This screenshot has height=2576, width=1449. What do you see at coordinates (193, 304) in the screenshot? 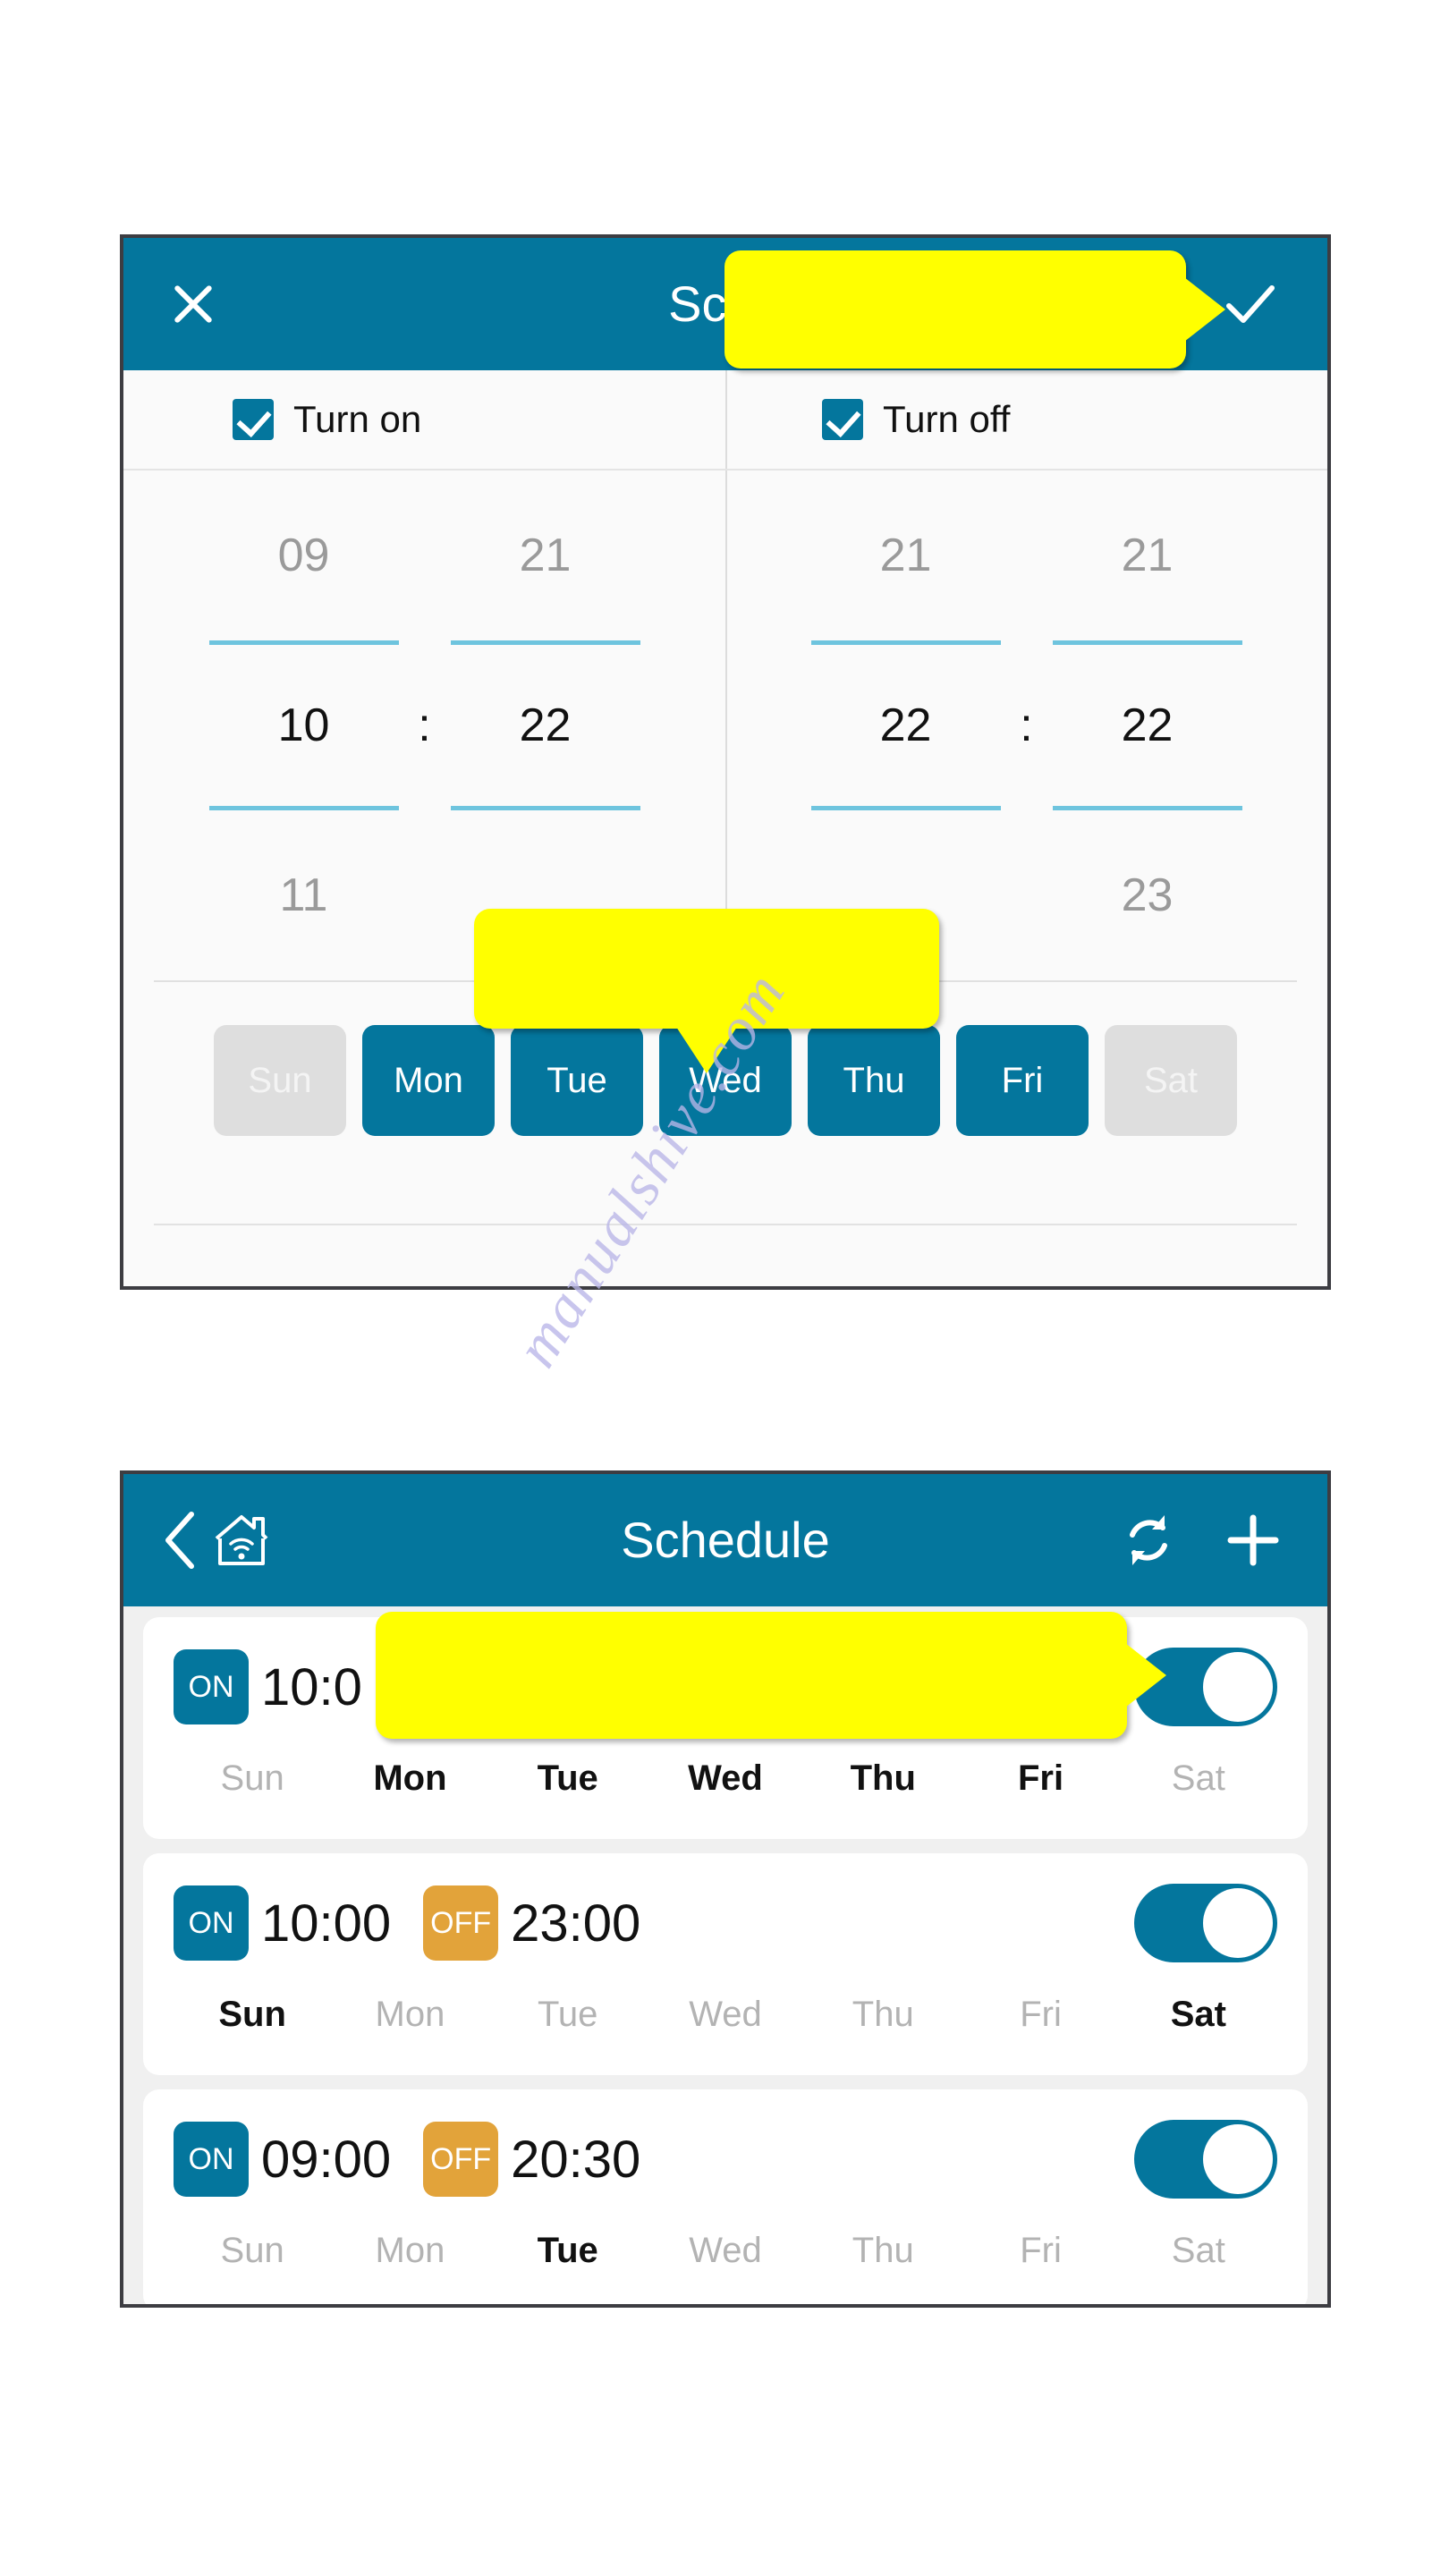
I see `close-icon` at bounding box center [193, 304].